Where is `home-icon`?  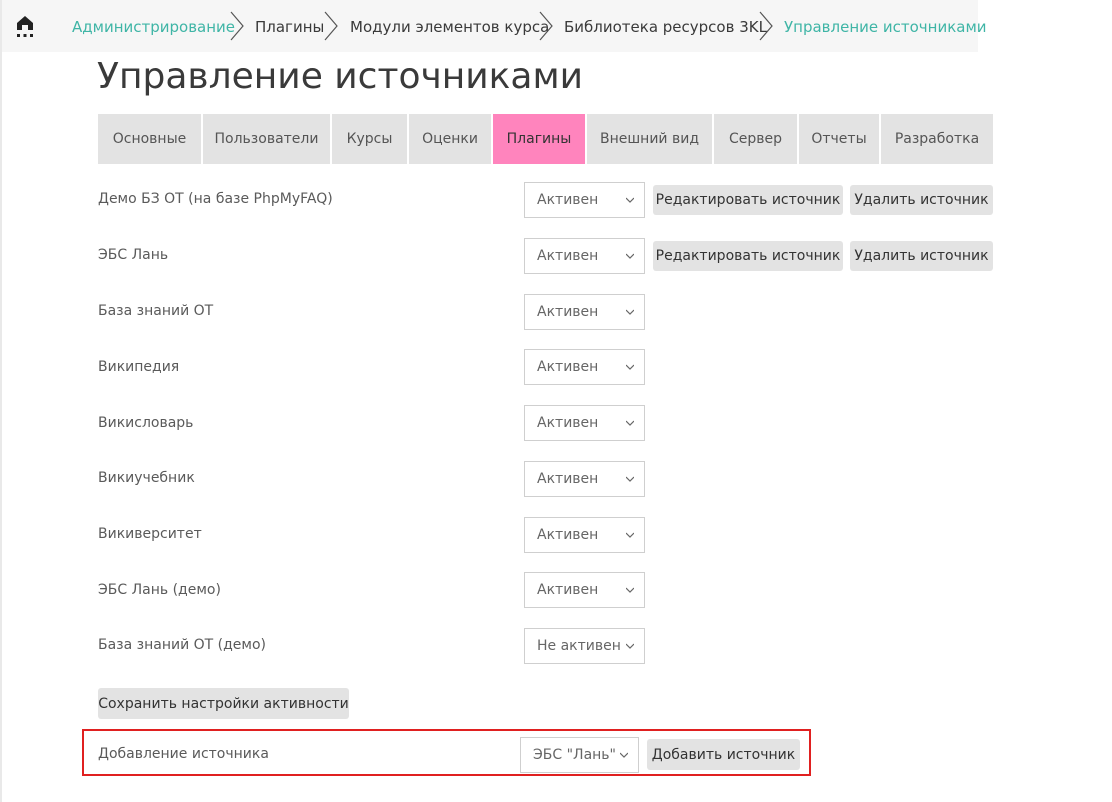
home-icon is located at coordinates (25, 26).